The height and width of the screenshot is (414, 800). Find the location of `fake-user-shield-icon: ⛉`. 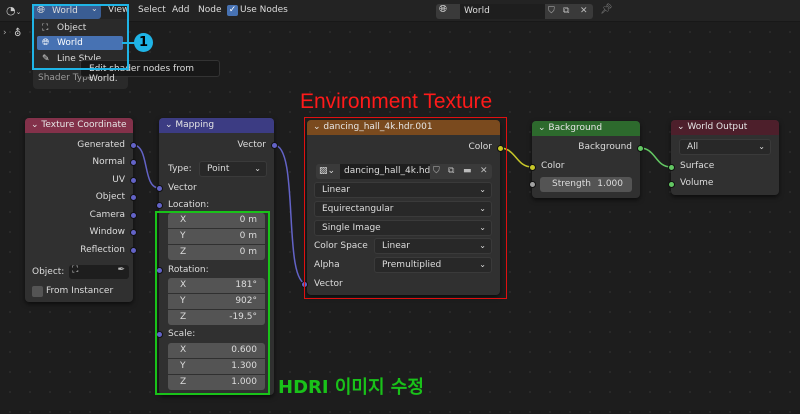

fake-user-shield-icon: ⛉ is located at coordinates (551, 11).